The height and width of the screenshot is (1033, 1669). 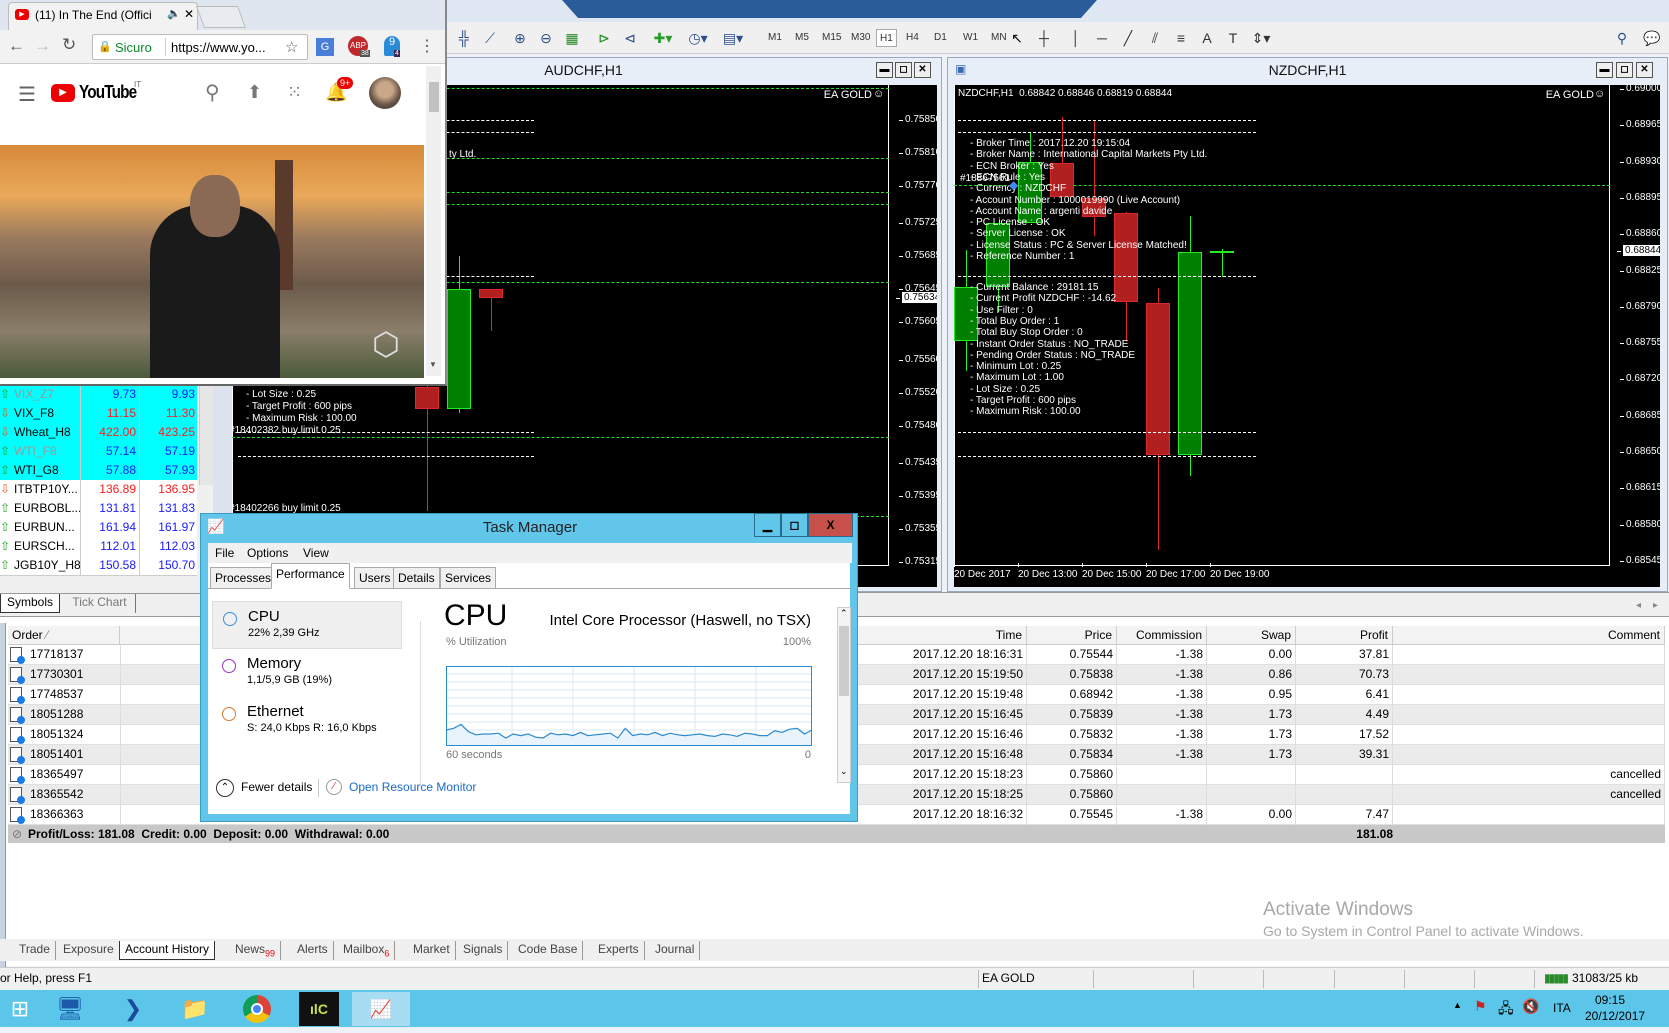 What do you see at coordinates (256, 950) in the screenshot?
I see `tab-news: News99` at bounding box center [256, 950].